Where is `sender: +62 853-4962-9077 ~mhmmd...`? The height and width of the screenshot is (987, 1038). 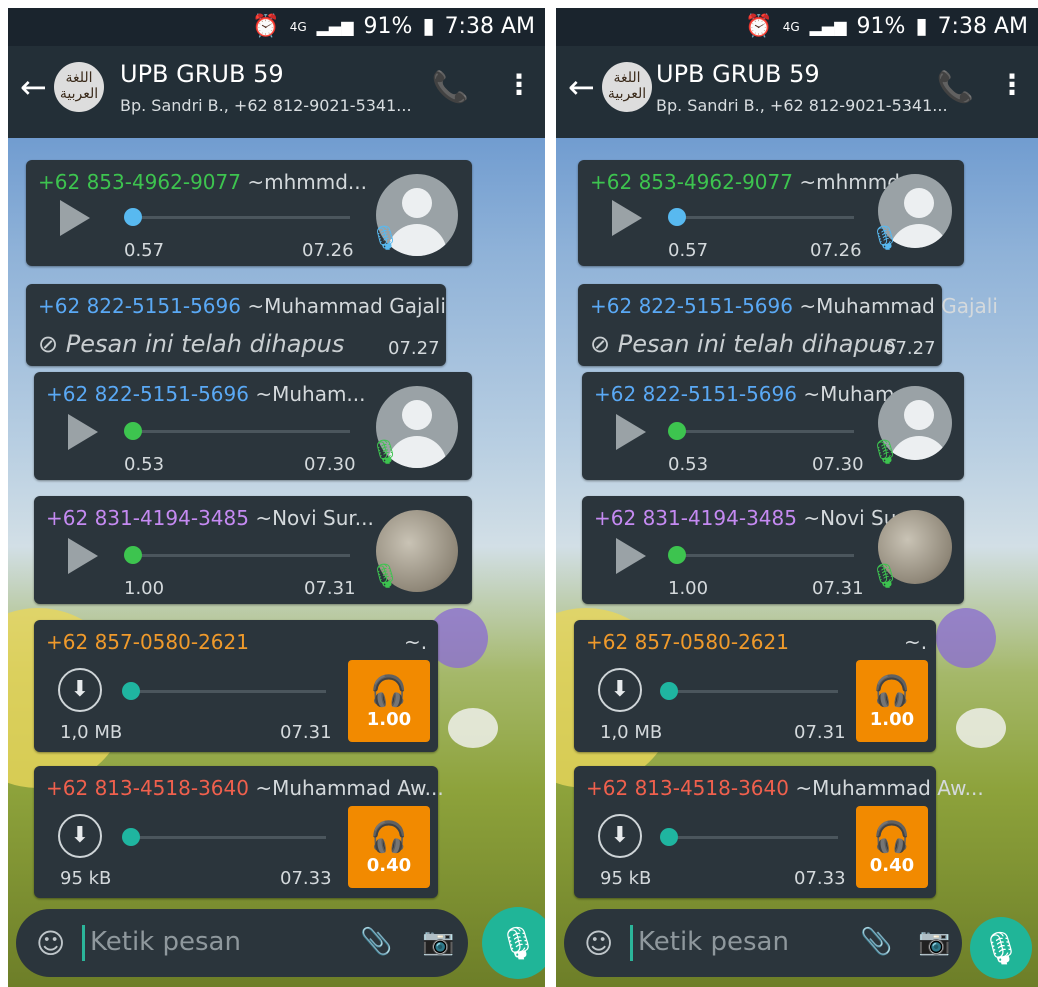
sender: +62 853-4962-9077 ~mhmmd... is located at coordinates (202, 182).